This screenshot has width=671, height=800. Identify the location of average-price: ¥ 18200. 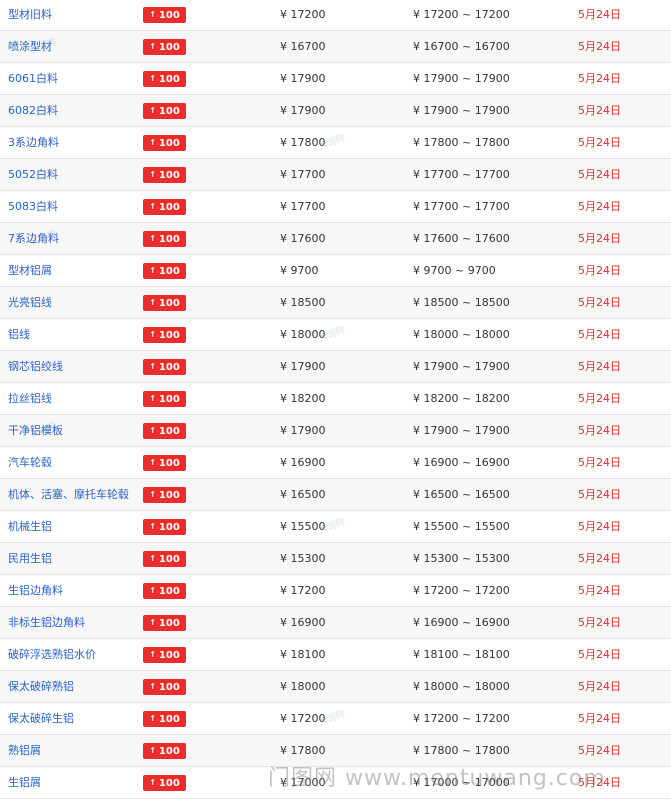
(303, 398).